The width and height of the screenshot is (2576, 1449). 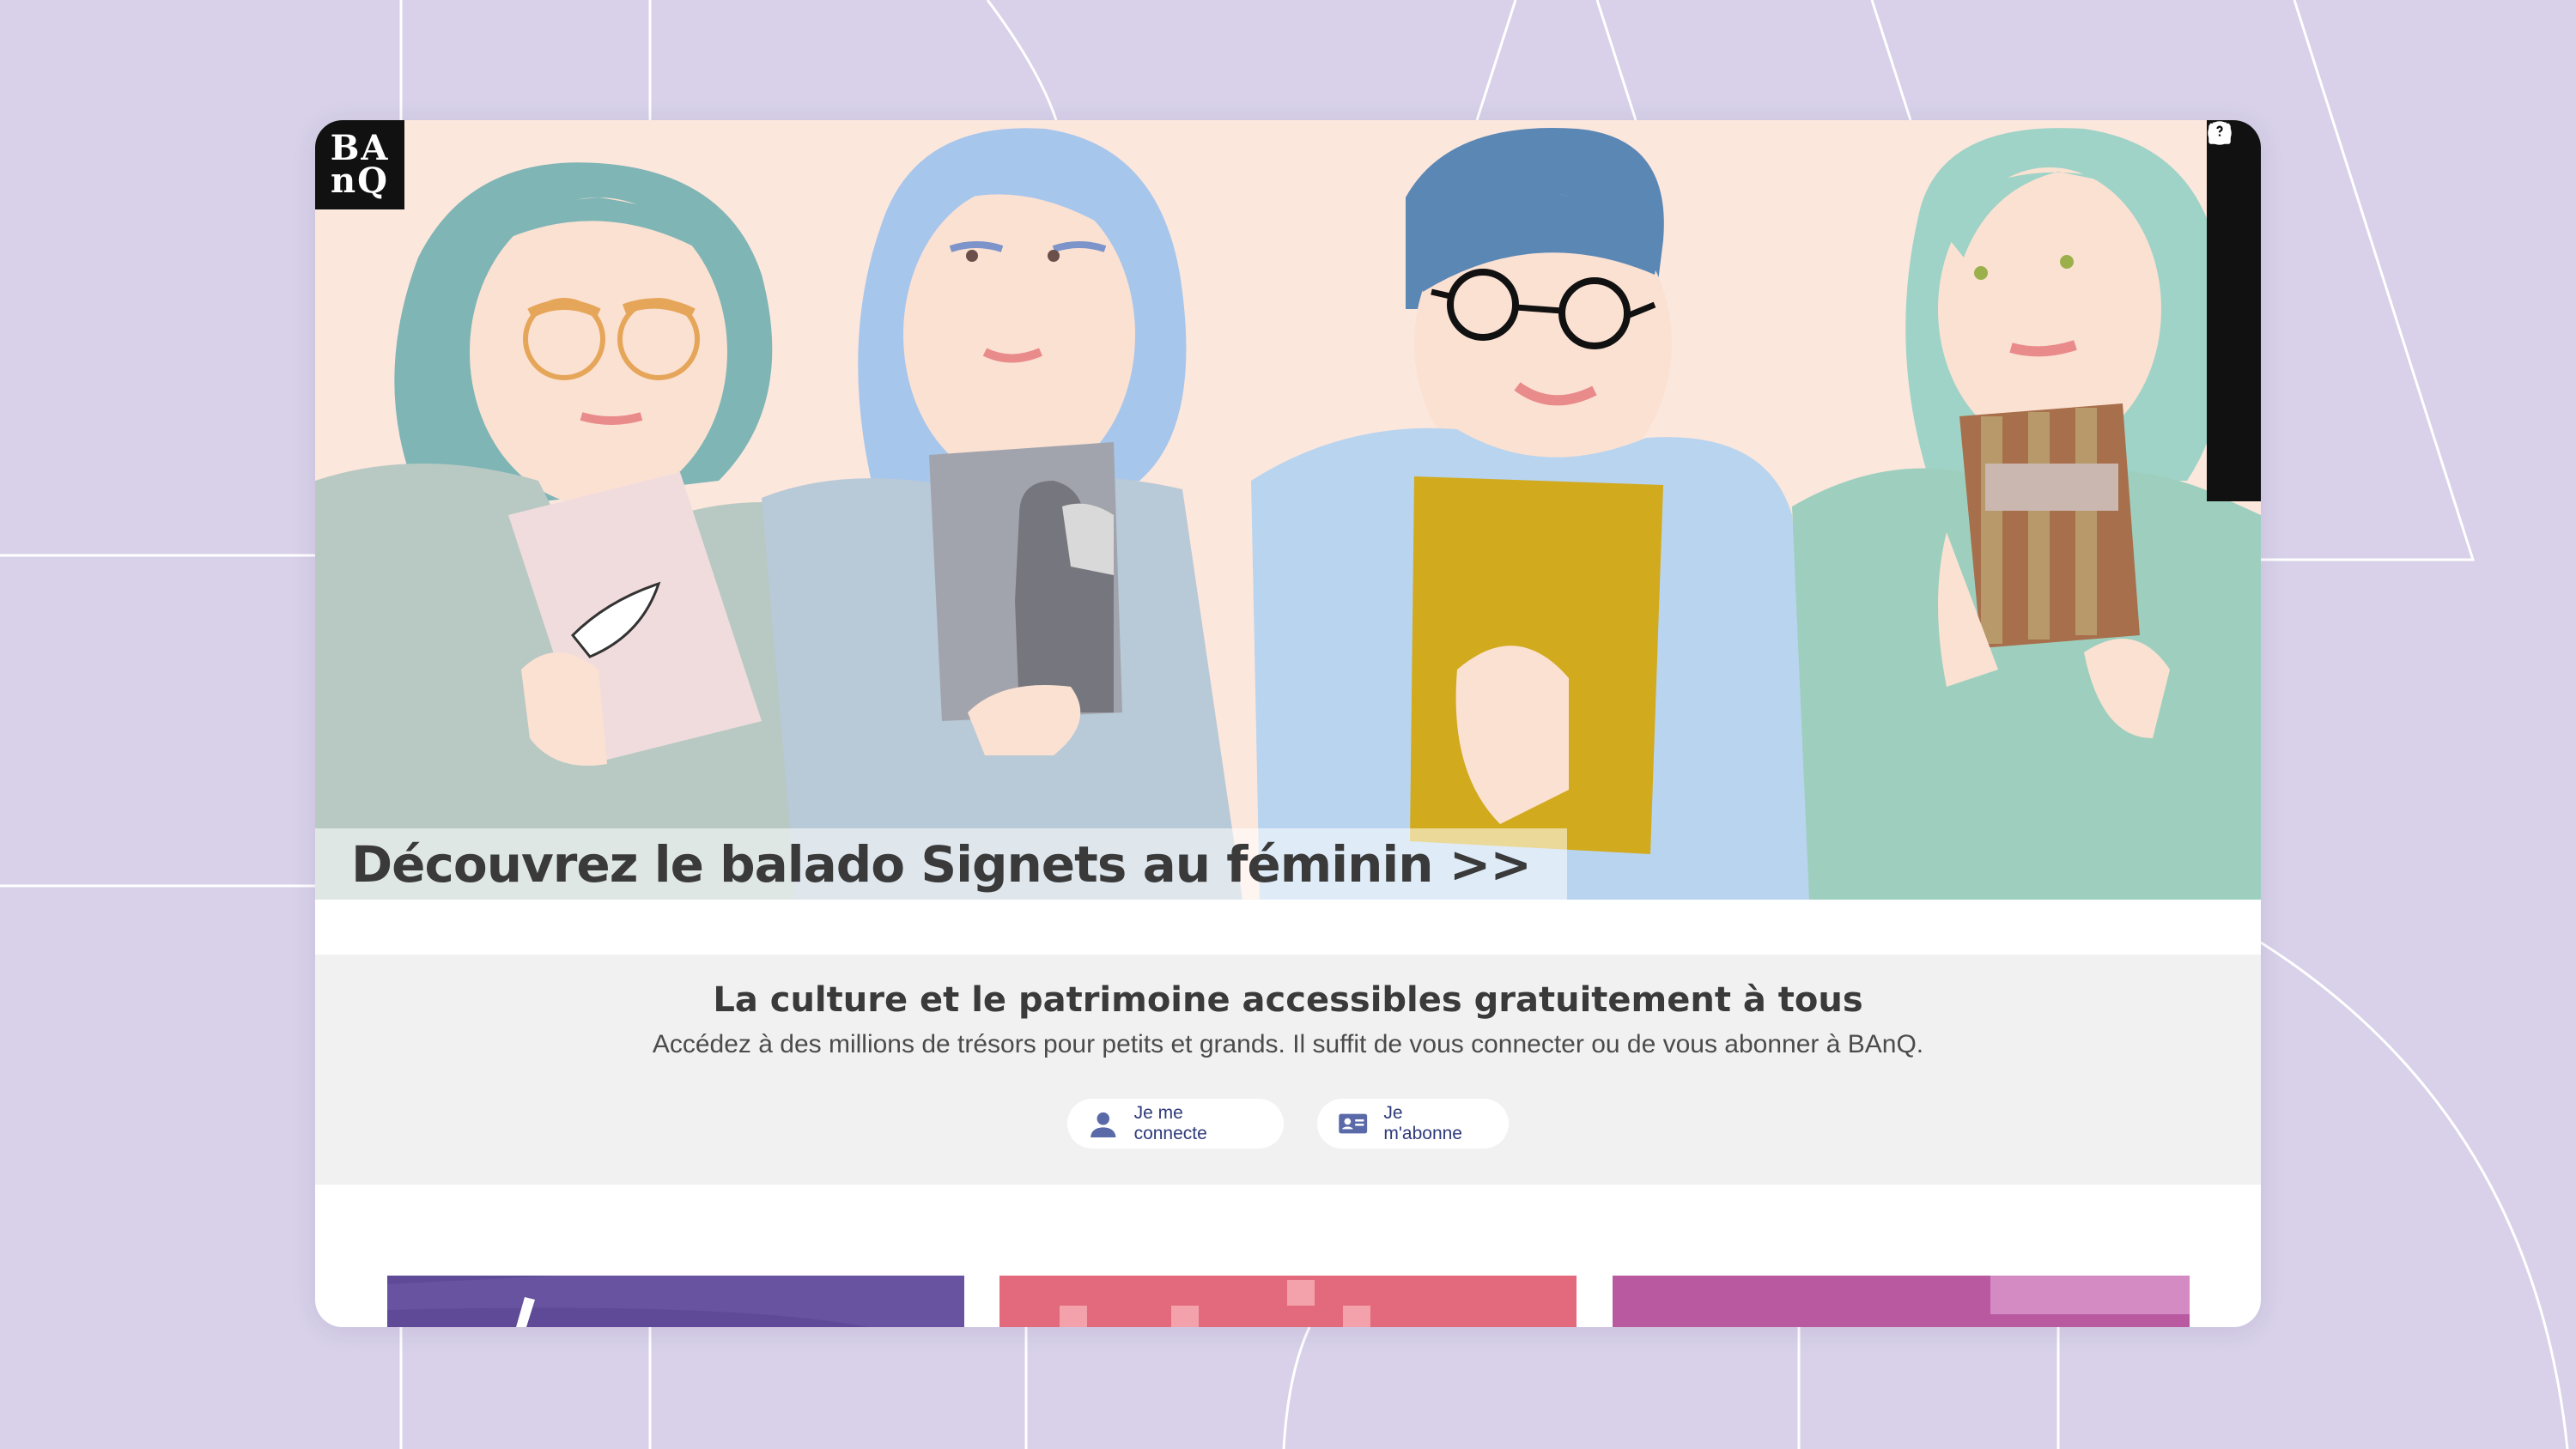 I want to click on help-icon, so click(x=2219, y=133).